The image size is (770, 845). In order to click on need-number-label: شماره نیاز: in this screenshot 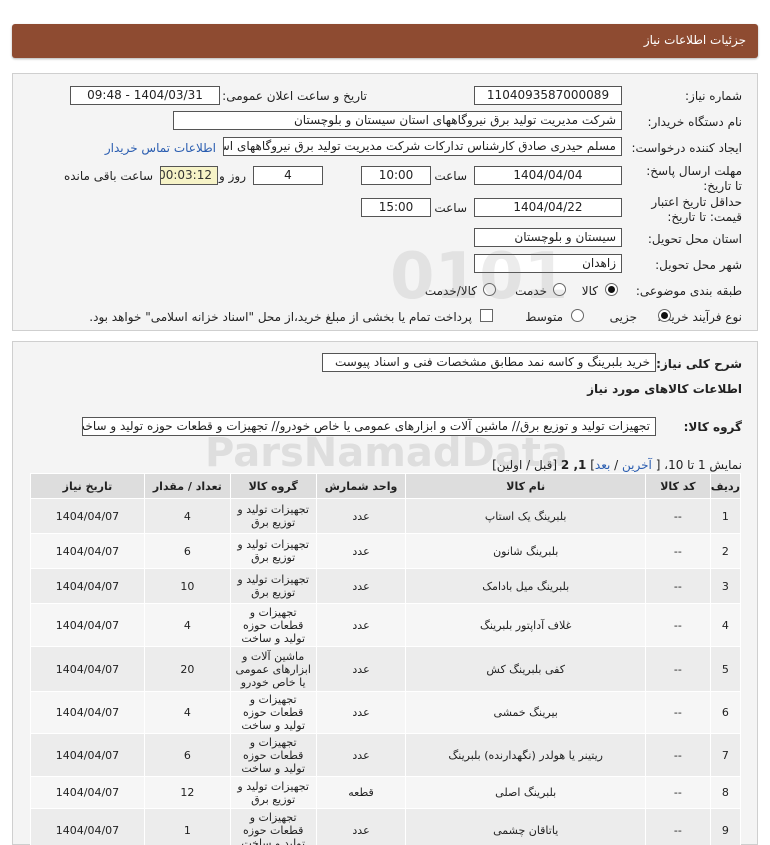, I will do `click(713, 96)`.